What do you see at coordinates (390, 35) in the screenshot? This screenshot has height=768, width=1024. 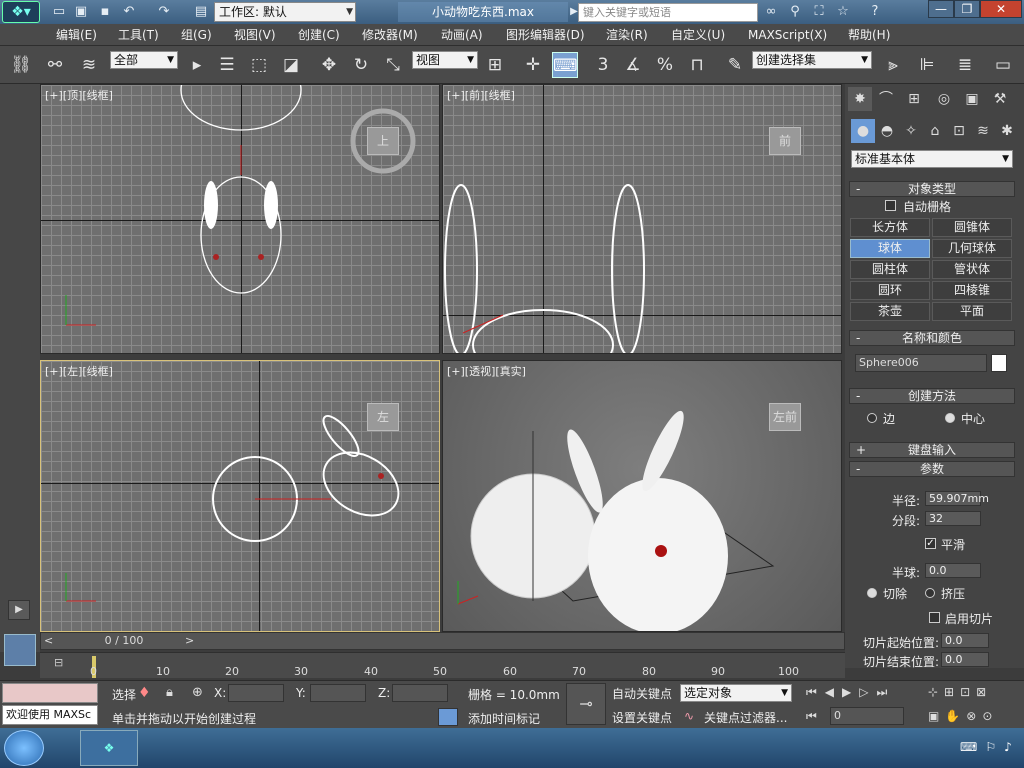 I see `menu-modifiers: 修改器(M)` at bounding box center [390, 35].